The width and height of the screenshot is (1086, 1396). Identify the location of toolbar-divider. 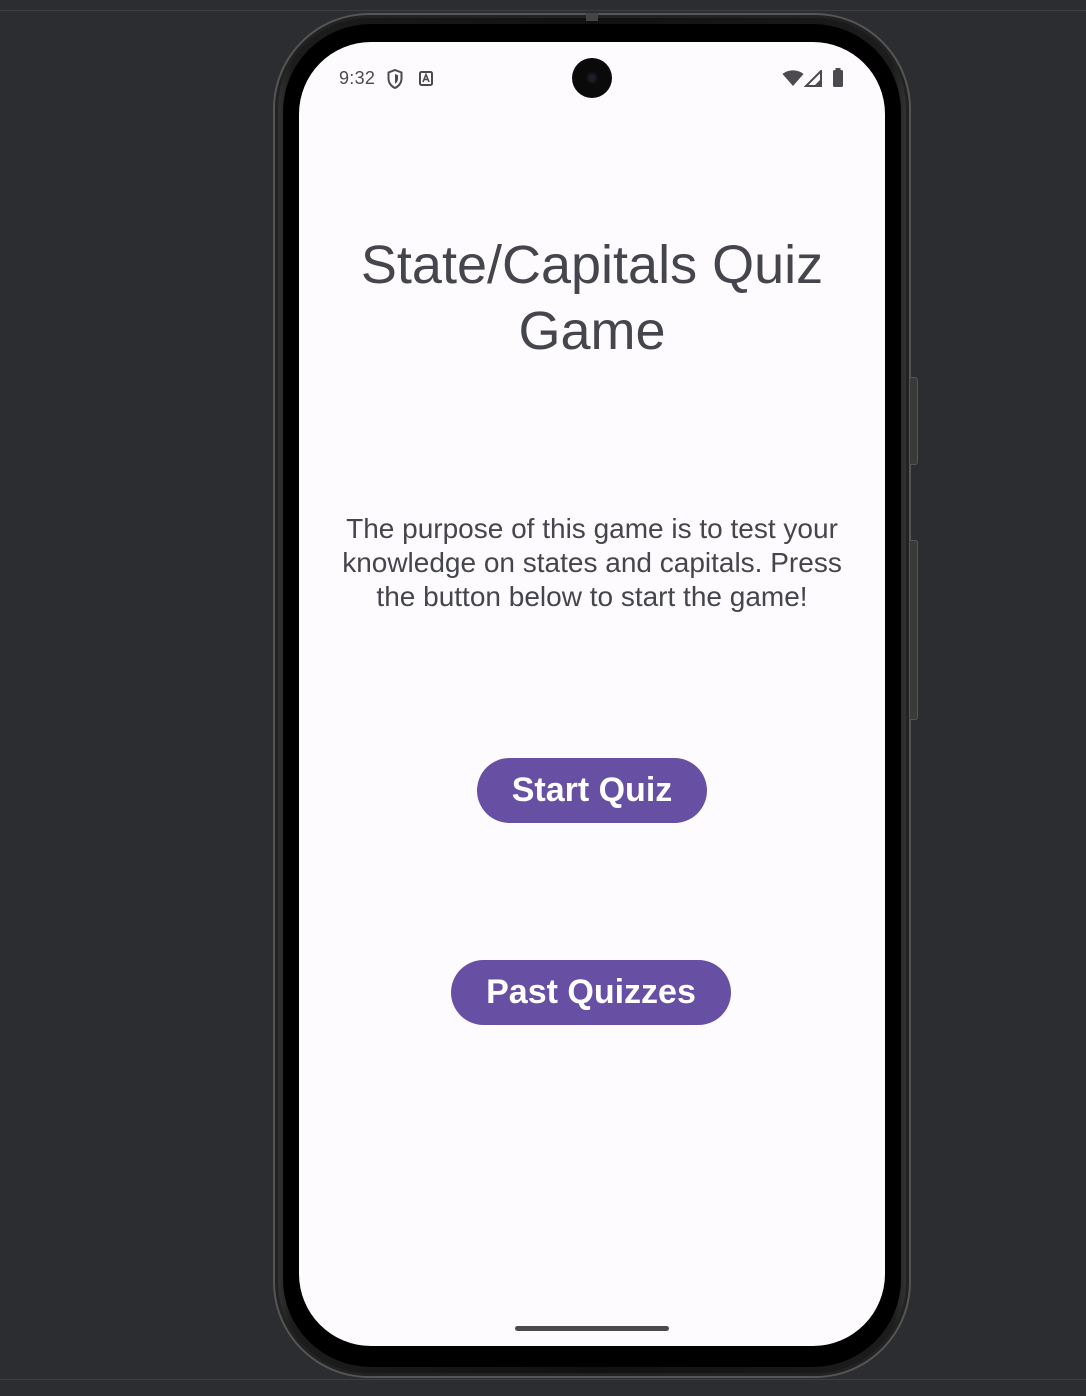
(543, 10).